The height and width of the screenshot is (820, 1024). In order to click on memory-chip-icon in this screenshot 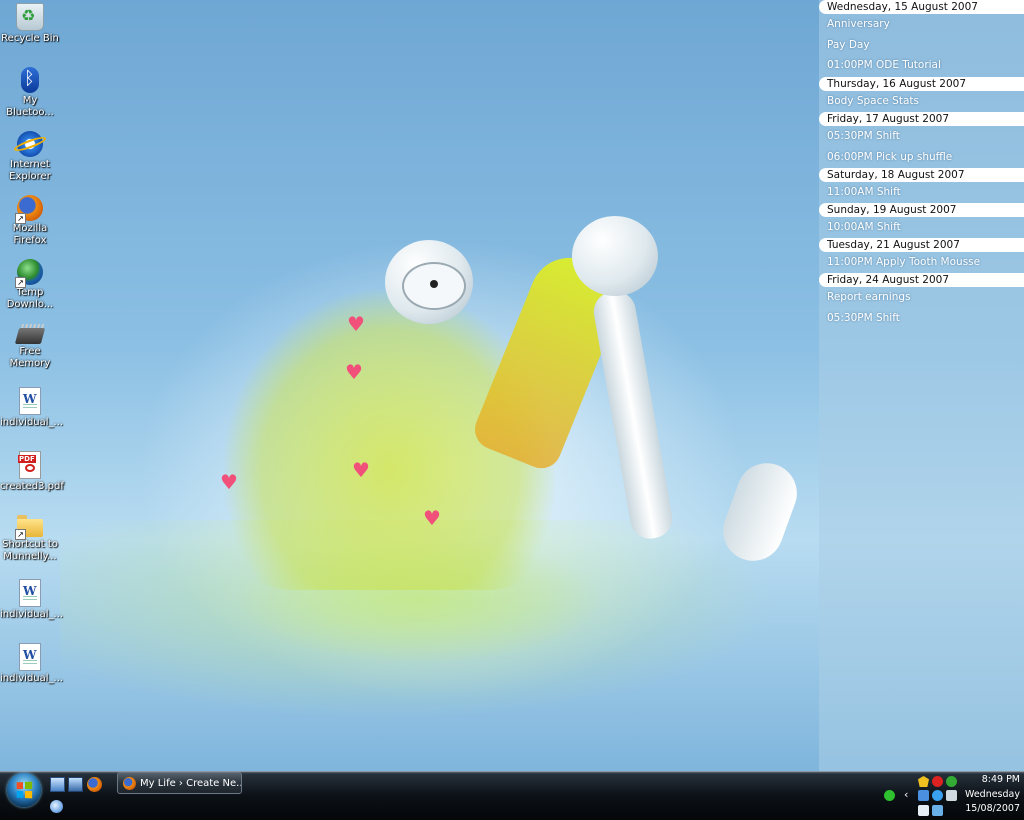, I will do `click(30, 336)`.